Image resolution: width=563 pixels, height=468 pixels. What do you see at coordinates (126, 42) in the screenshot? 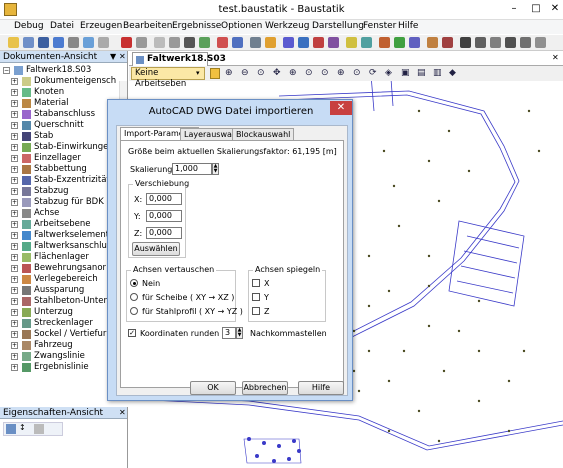
I see `pdf-icon` at bounding box center [126, 42].